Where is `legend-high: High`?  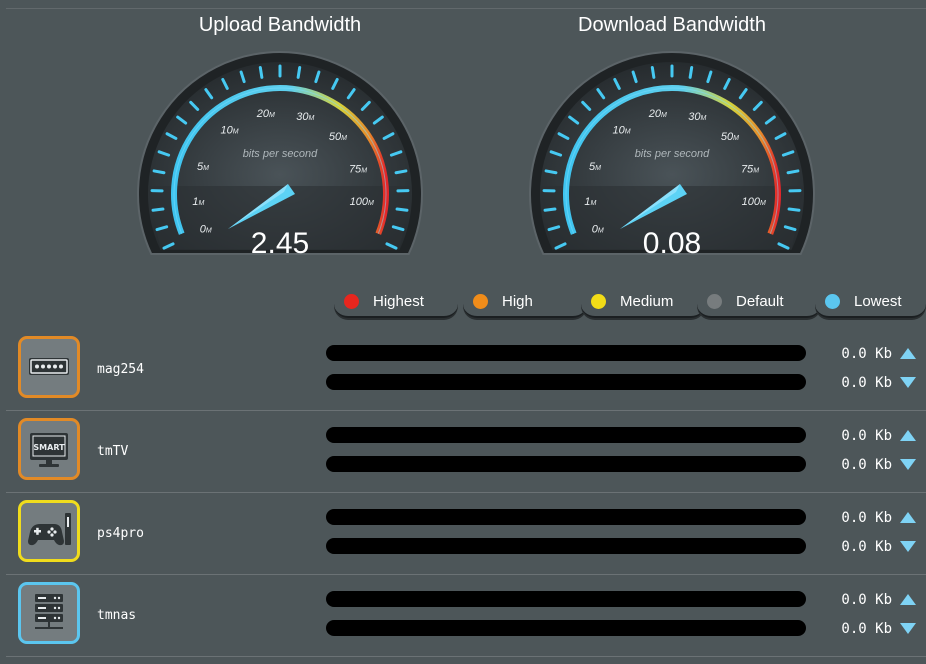 legend-high: High is located at coordinates (525, 302).